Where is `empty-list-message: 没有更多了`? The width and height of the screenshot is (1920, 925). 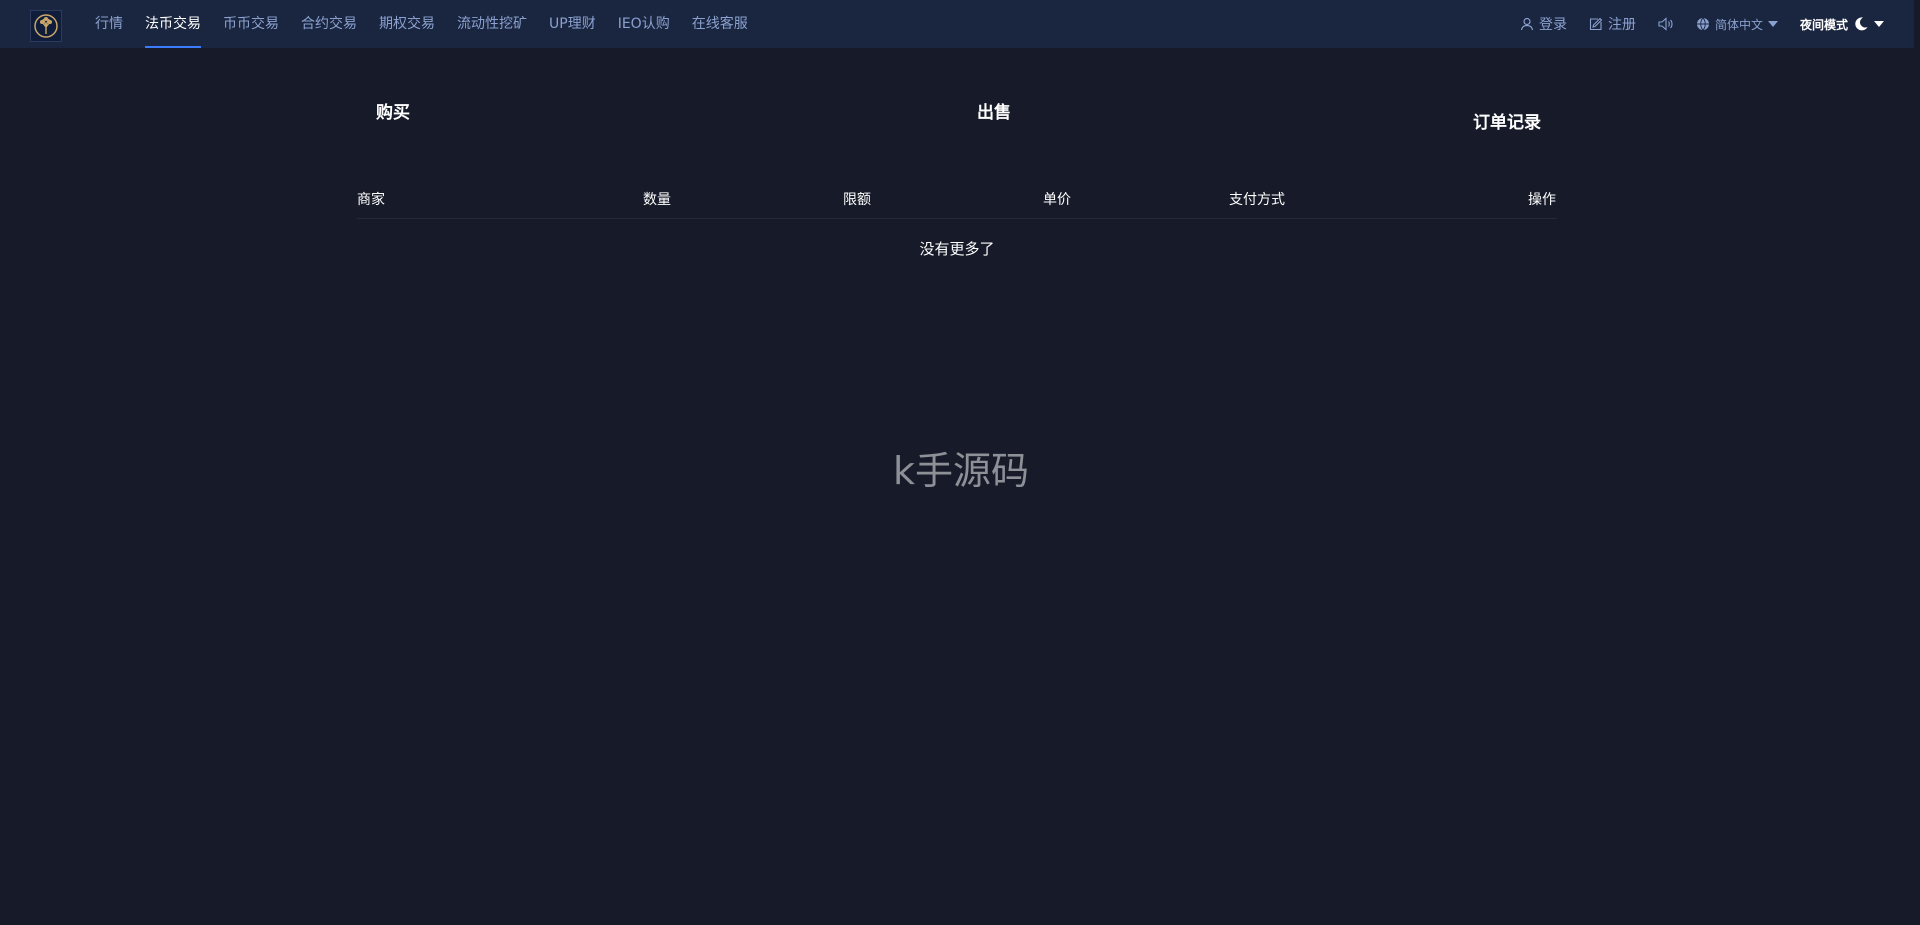 empty-list-message: 没有更多了 is located at coordinates (957, 249).